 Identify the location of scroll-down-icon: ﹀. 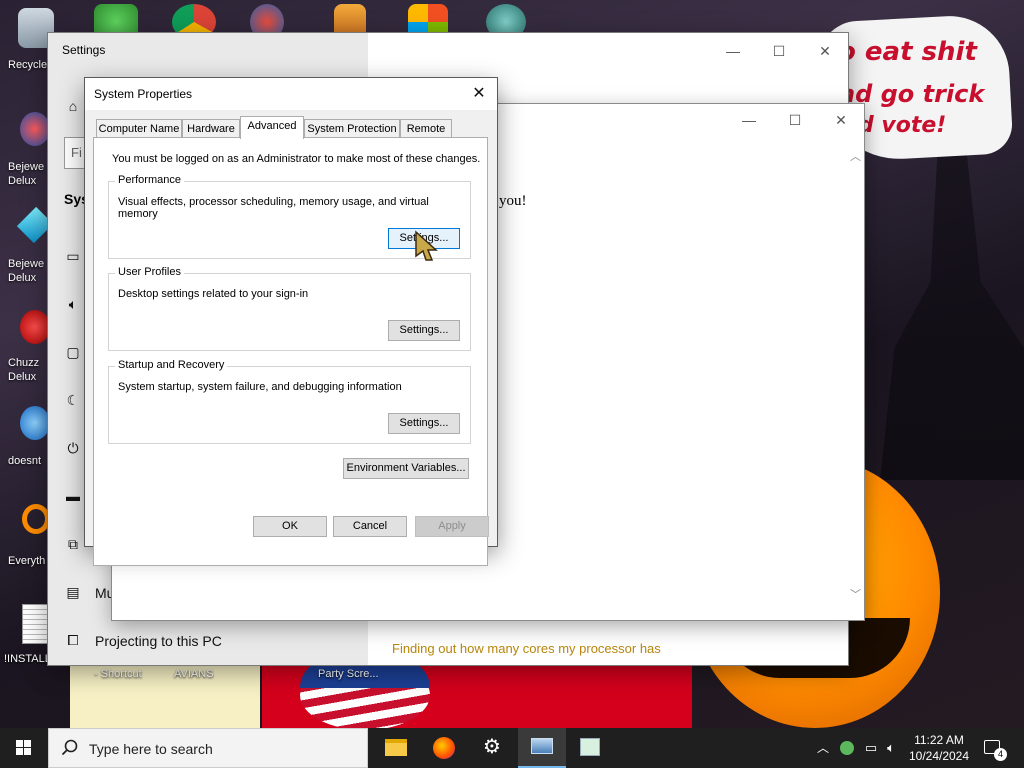
(855, 594).